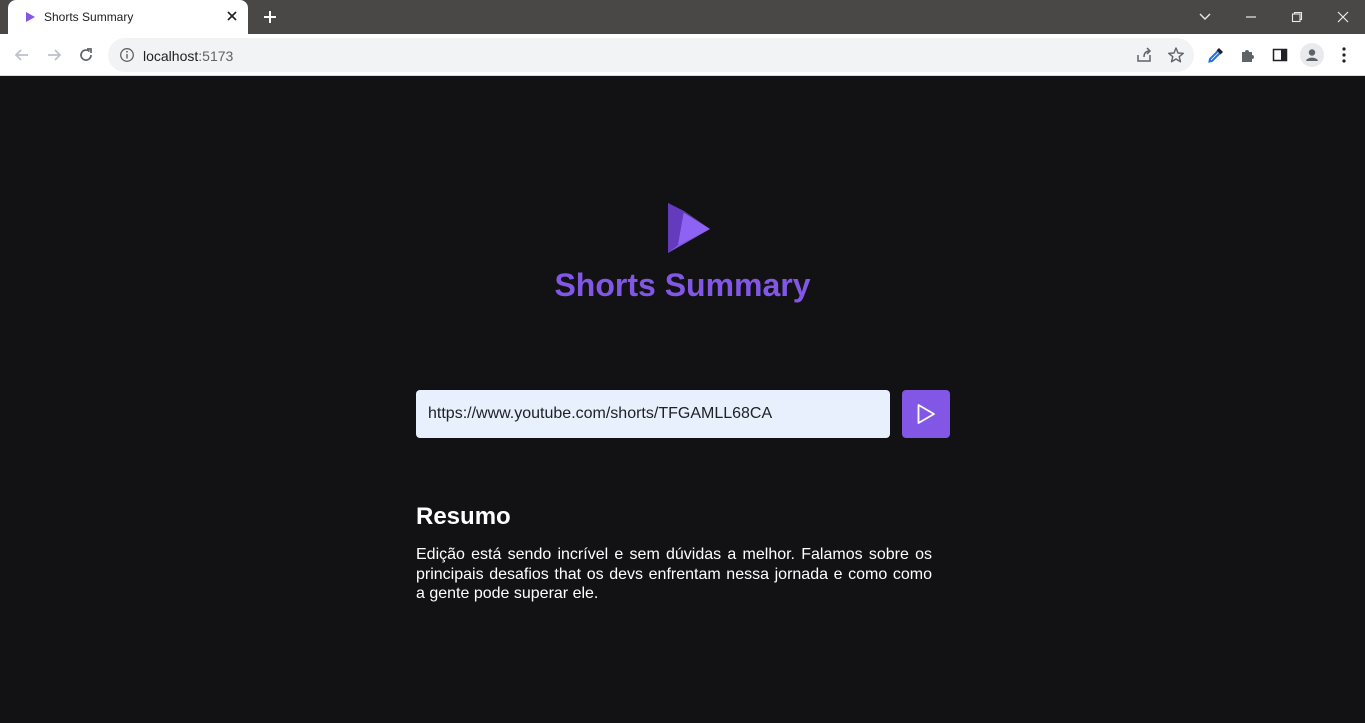 This screenshot has height=723, width=1365. I want to click on tab-title: Shorts Summary, so click(89, 17).